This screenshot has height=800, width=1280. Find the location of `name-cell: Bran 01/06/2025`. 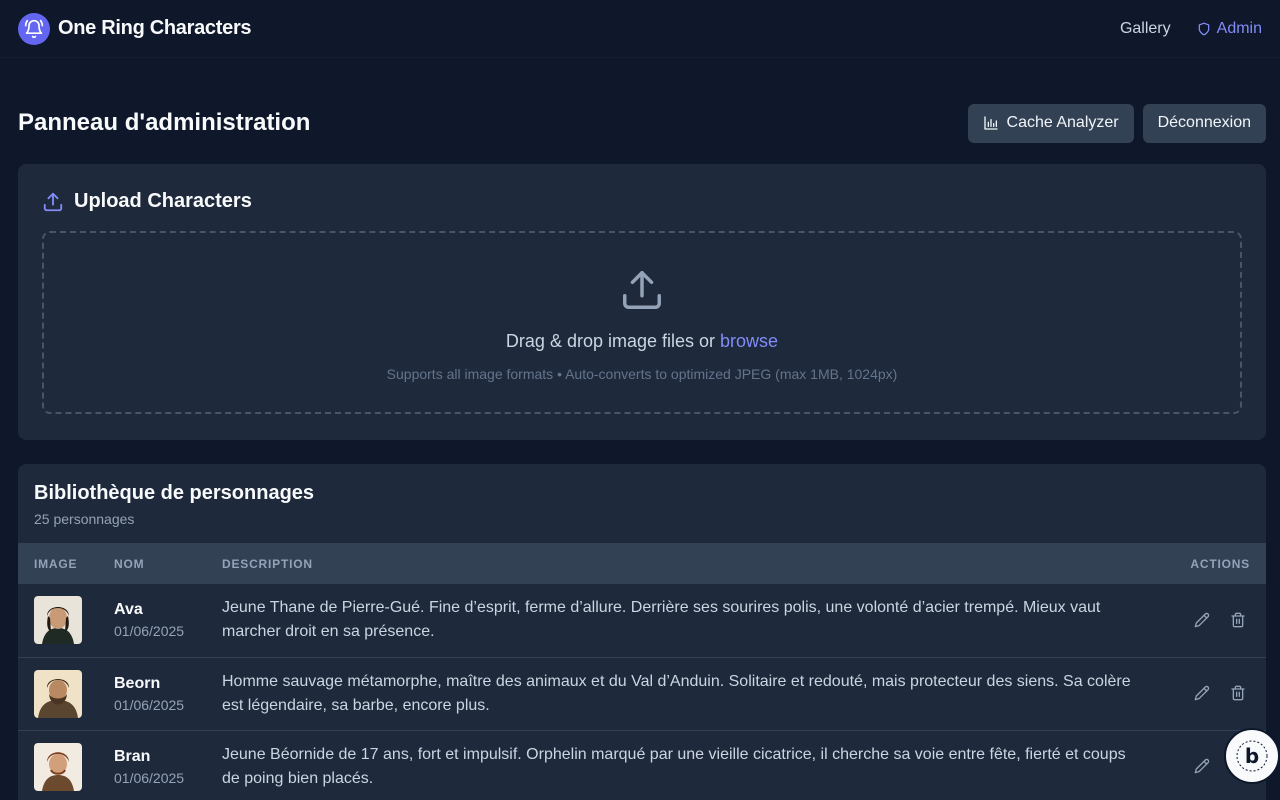

name-cell: Bran 01/06/2025 is located at coordinates (152, 765).